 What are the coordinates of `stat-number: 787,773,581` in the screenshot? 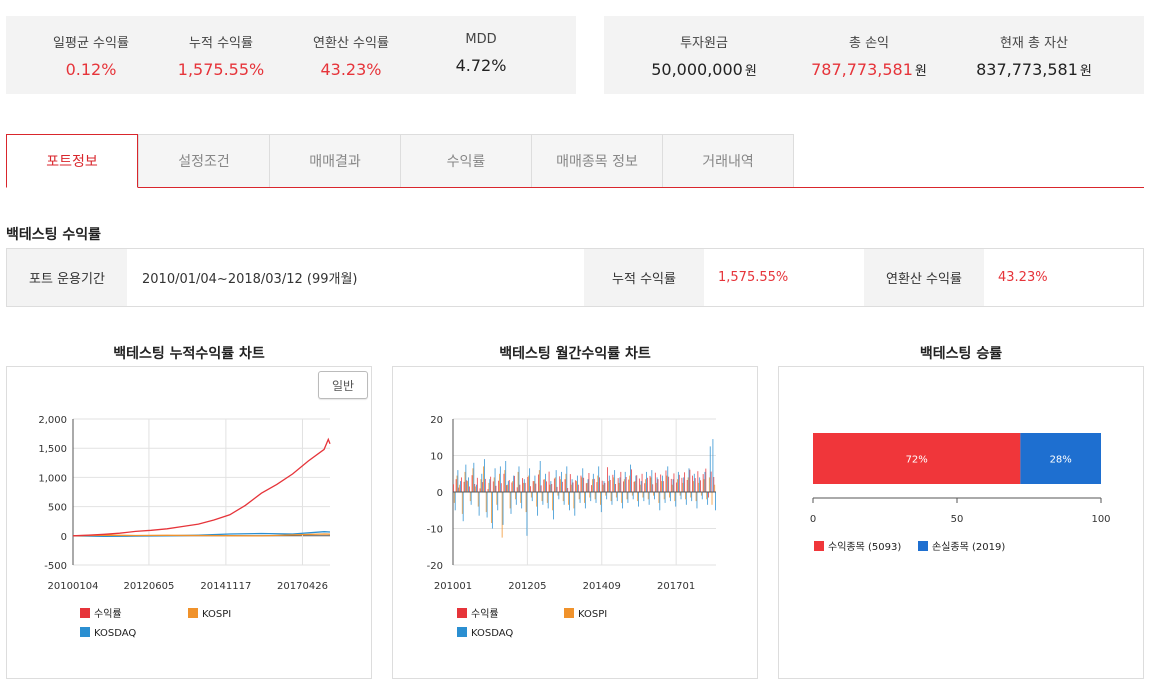 It's located at (862, 69).